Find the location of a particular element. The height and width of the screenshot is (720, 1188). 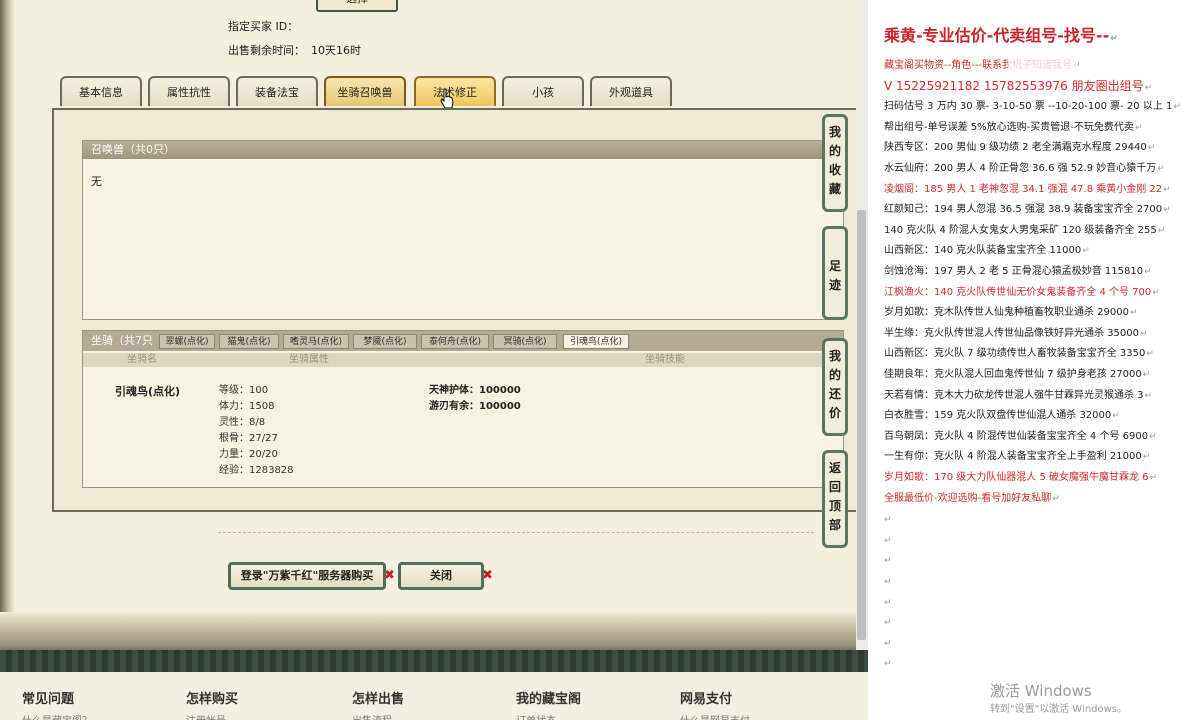

close-button: 关闭 is located at coordinates (441, 576).